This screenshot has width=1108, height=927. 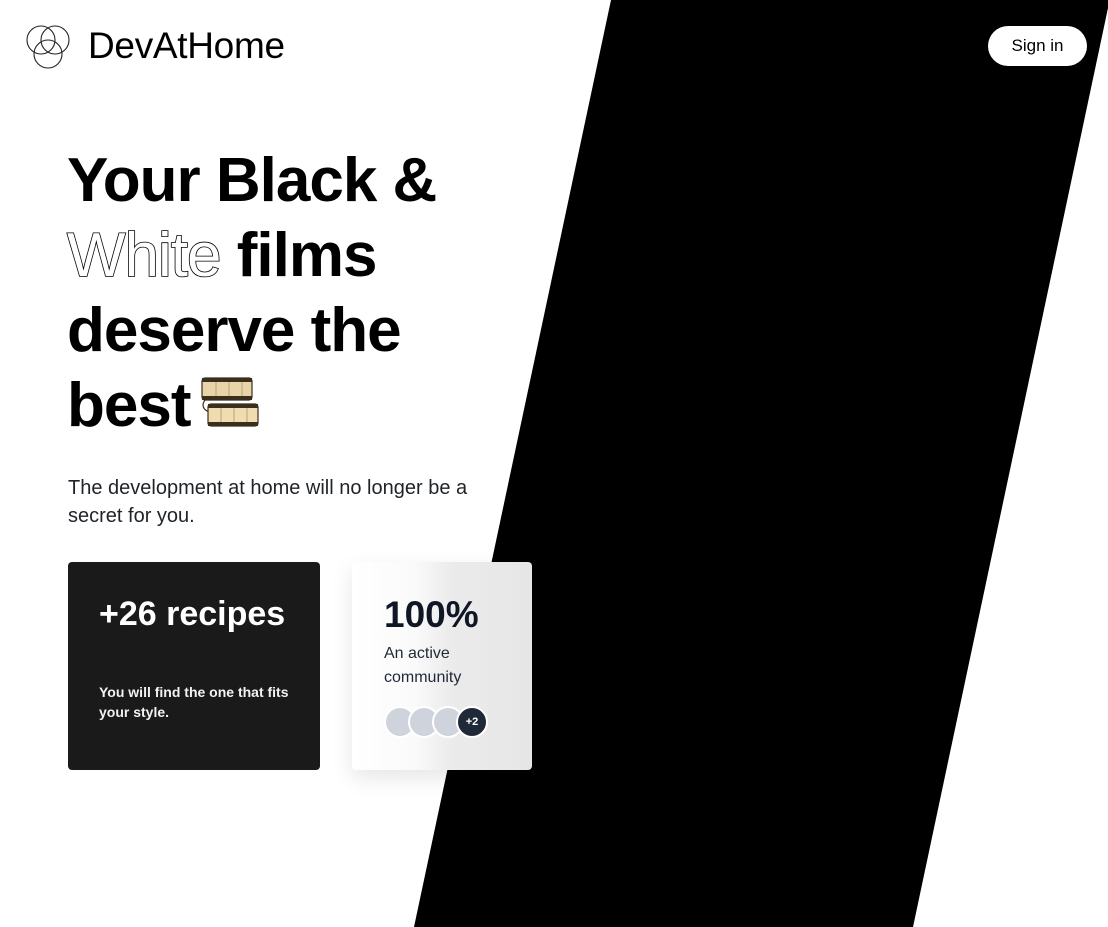 I want to click on avatar-more-count: +2, so click(x=472, y=722).